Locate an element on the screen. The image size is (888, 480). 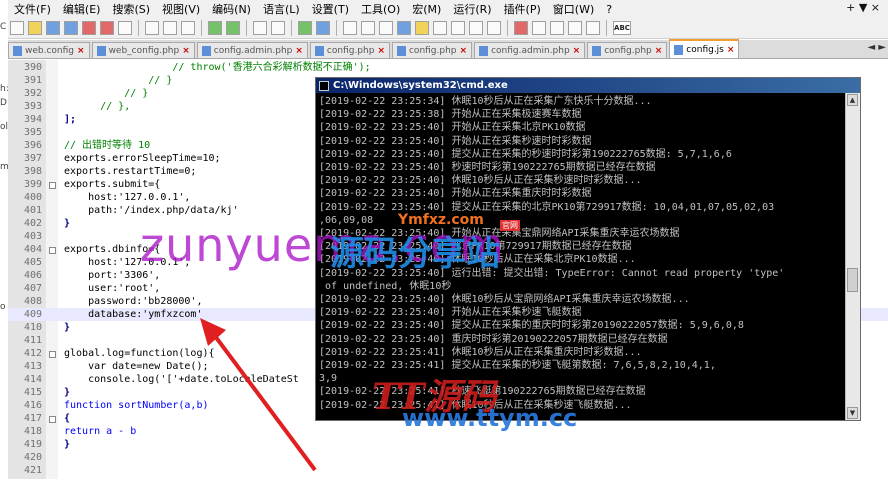
open-file-icon is located at coordinates (35, 28).